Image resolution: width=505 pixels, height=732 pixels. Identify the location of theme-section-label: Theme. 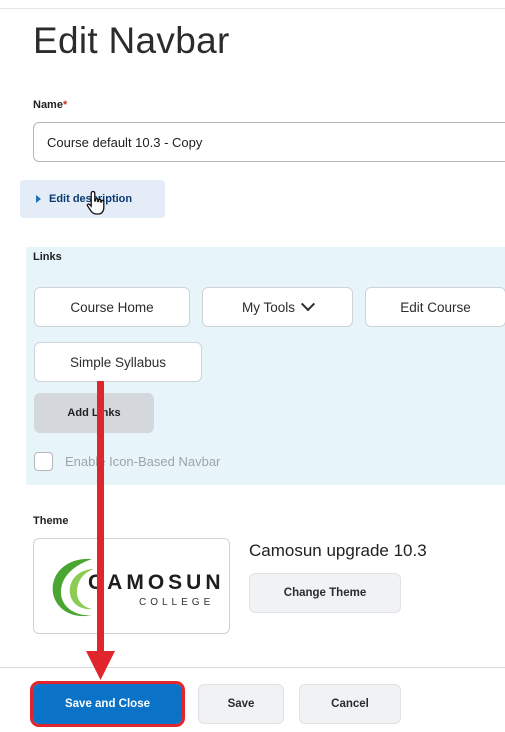
(51, 521).